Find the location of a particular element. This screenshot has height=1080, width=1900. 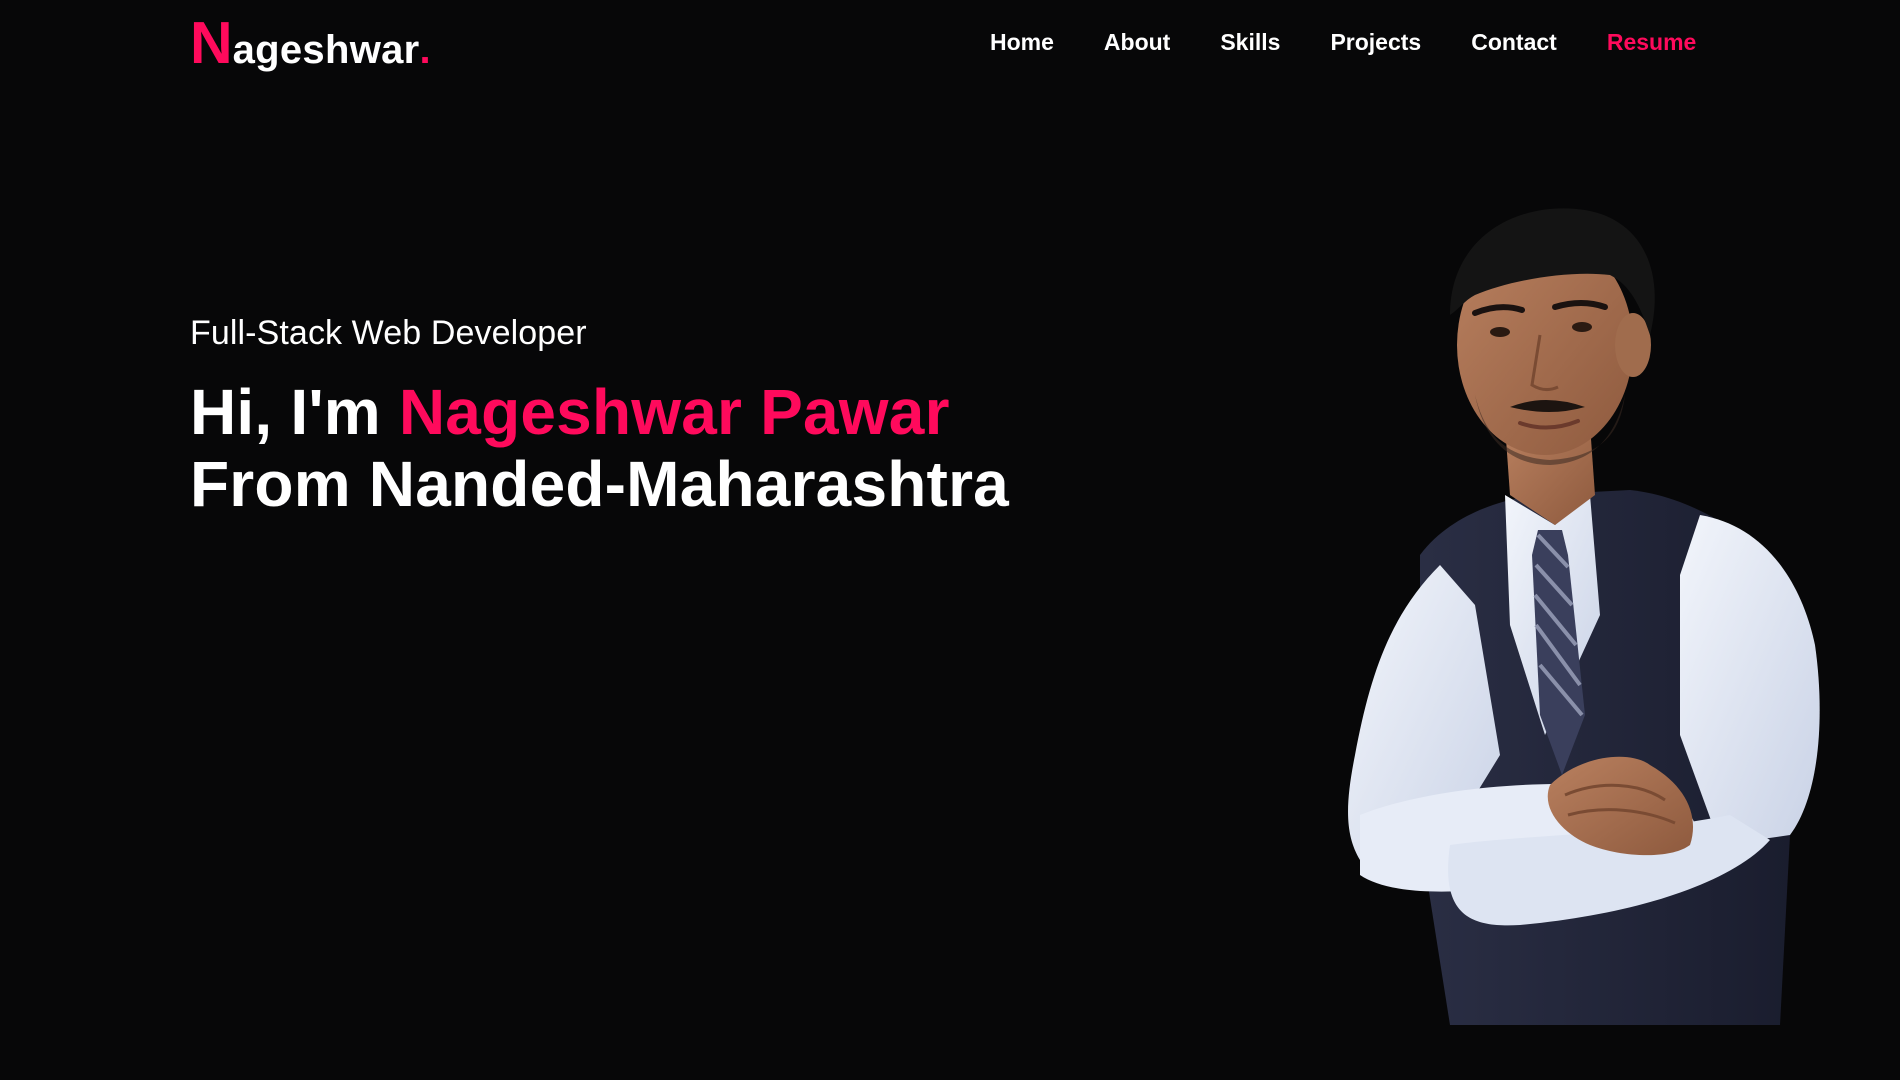

logo-link: Nageshwar. is located at coordinates (310, 43).